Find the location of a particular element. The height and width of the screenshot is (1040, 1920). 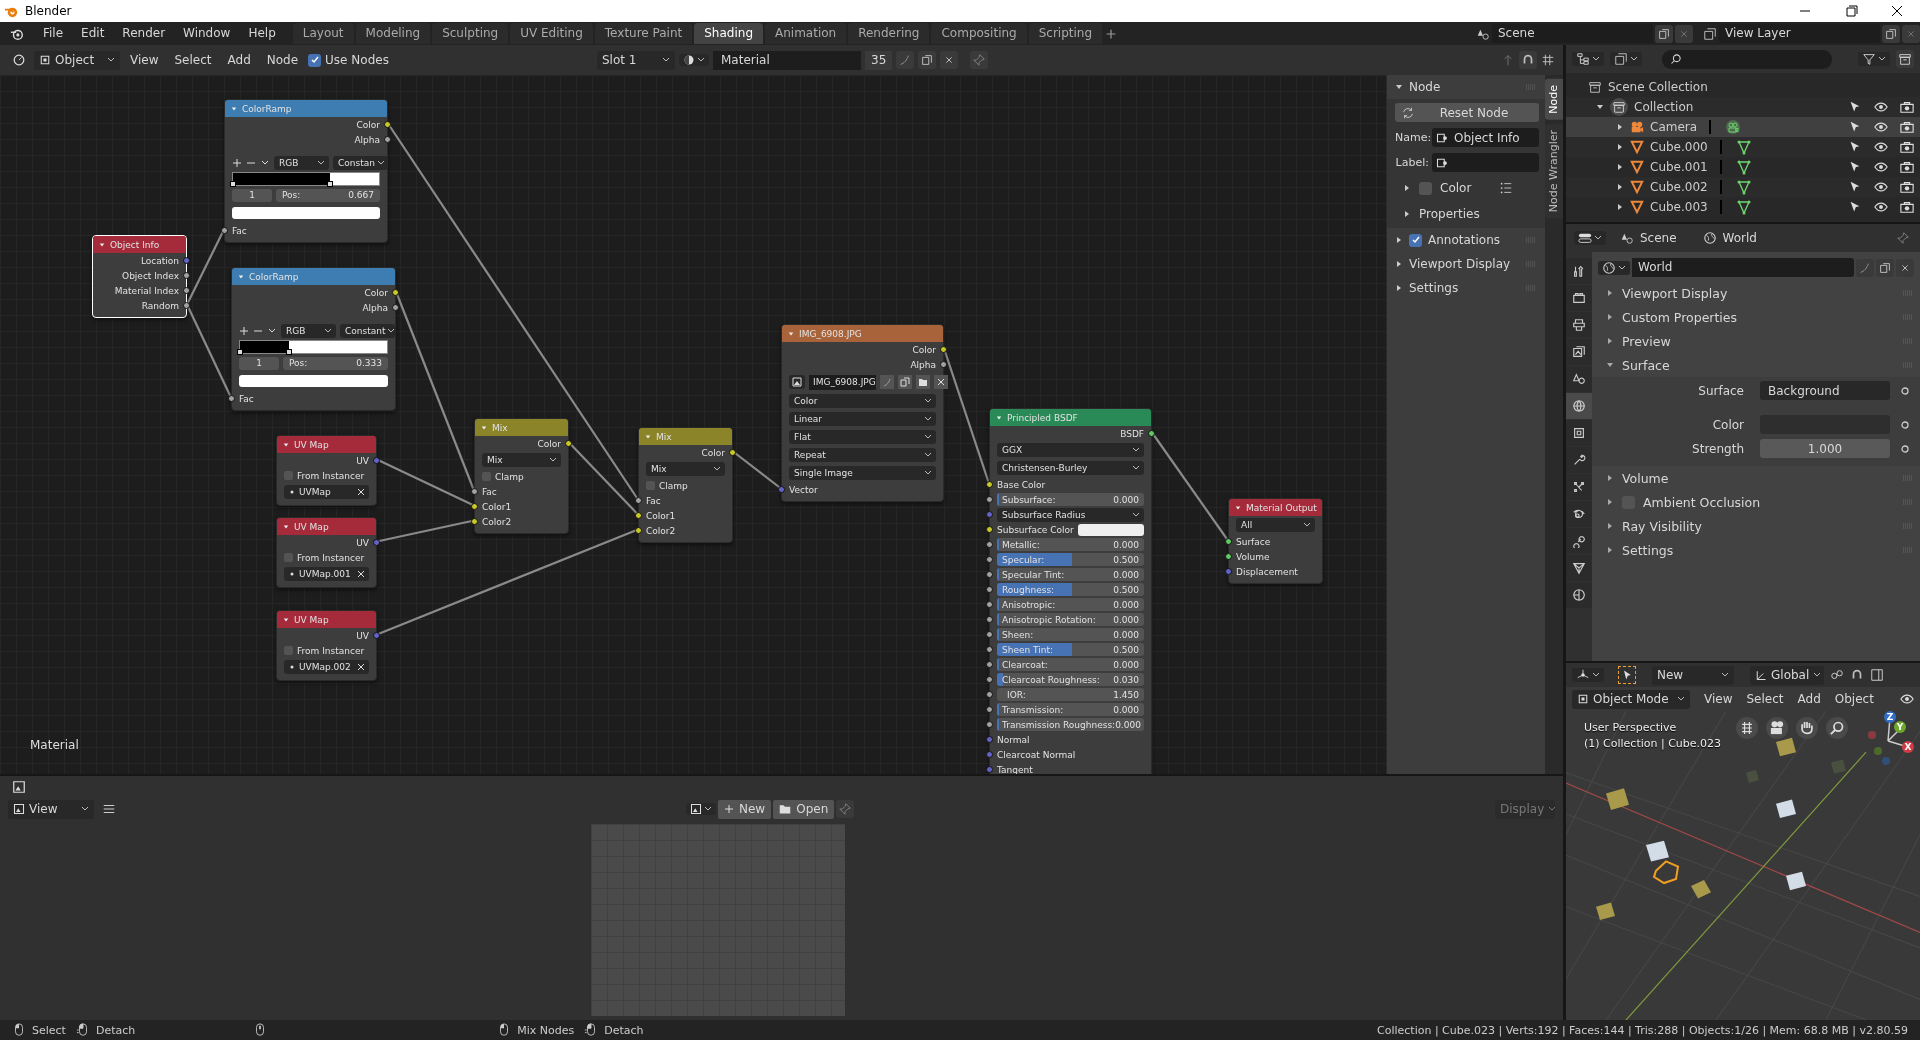

uv-map-field: UVMap.001 is located at coordinates (326, 574).